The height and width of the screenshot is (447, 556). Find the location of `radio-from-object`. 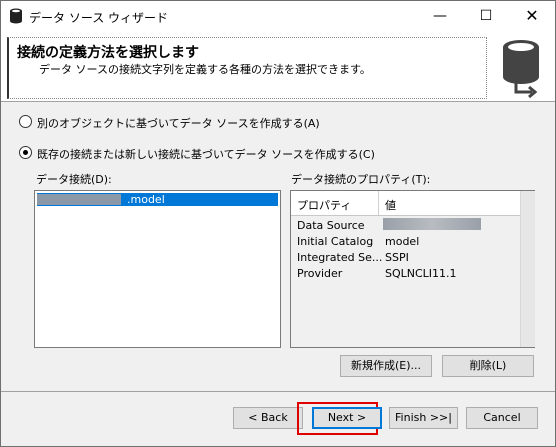

radio-from-object is located at coordinates (25, 121).